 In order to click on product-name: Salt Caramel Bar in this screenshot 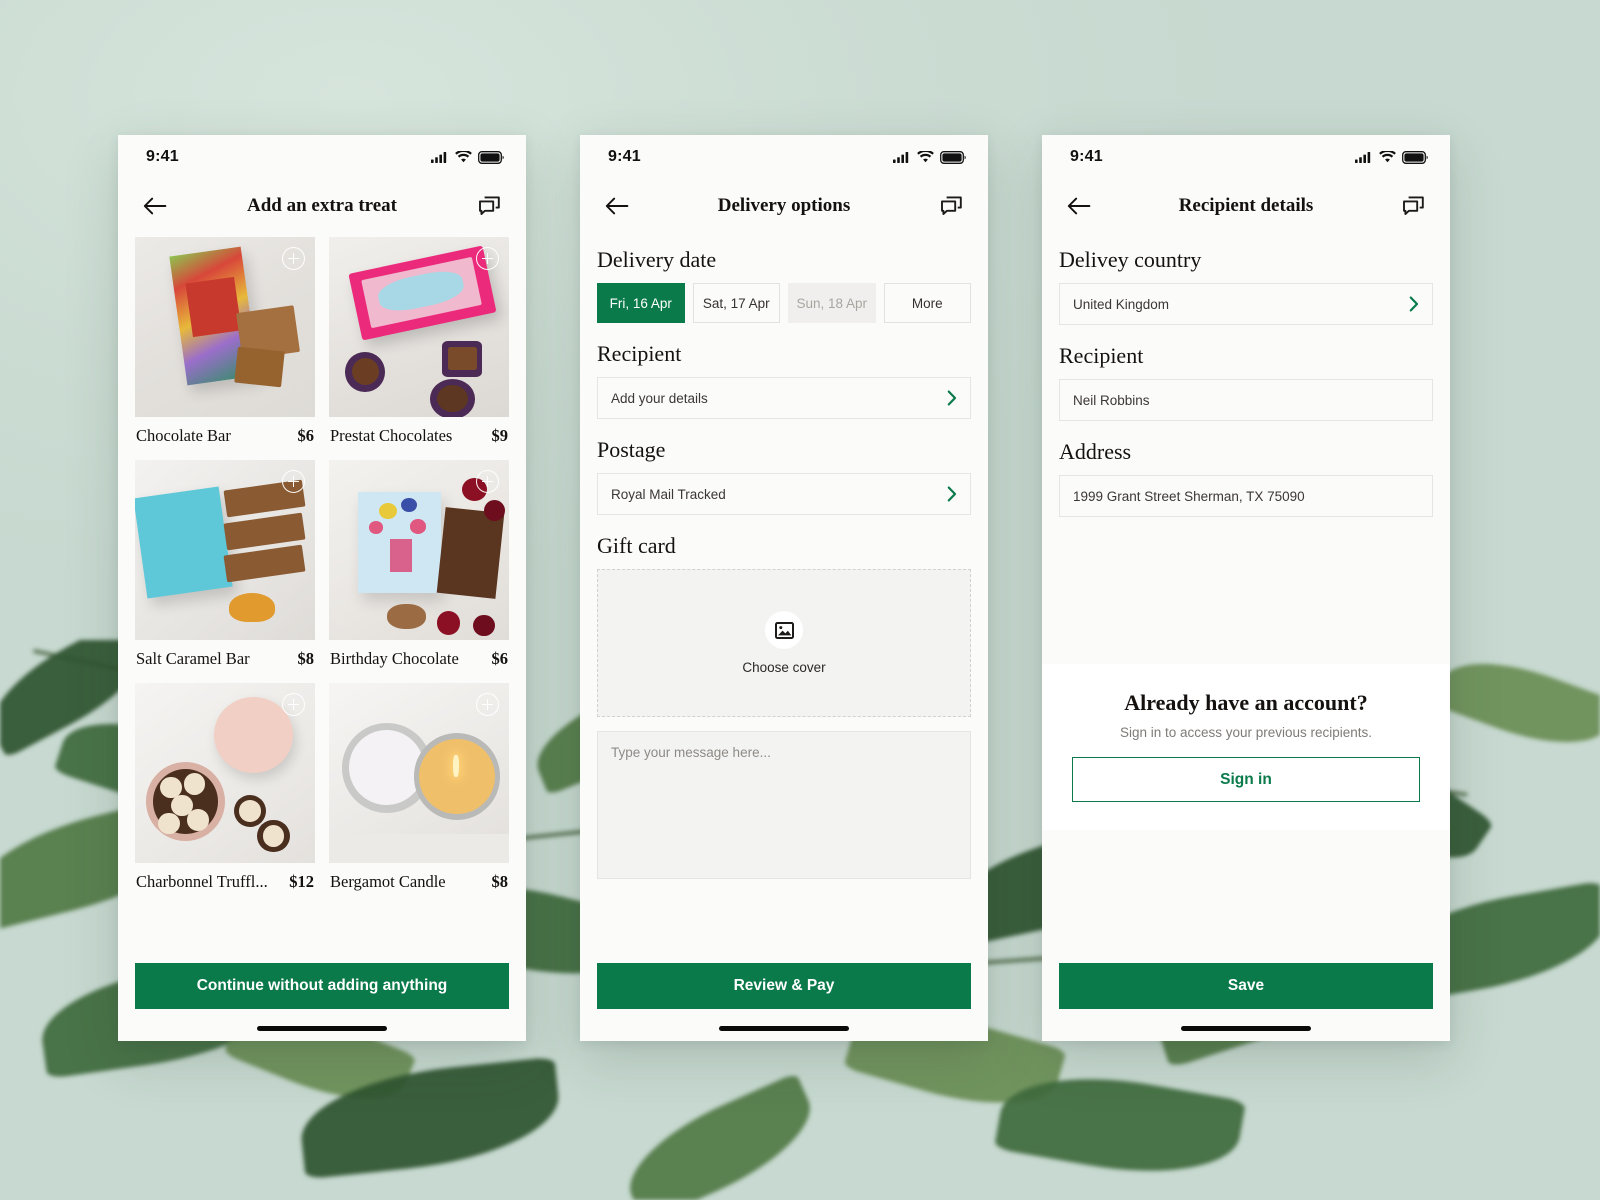, I will do `click(193, 658)`.